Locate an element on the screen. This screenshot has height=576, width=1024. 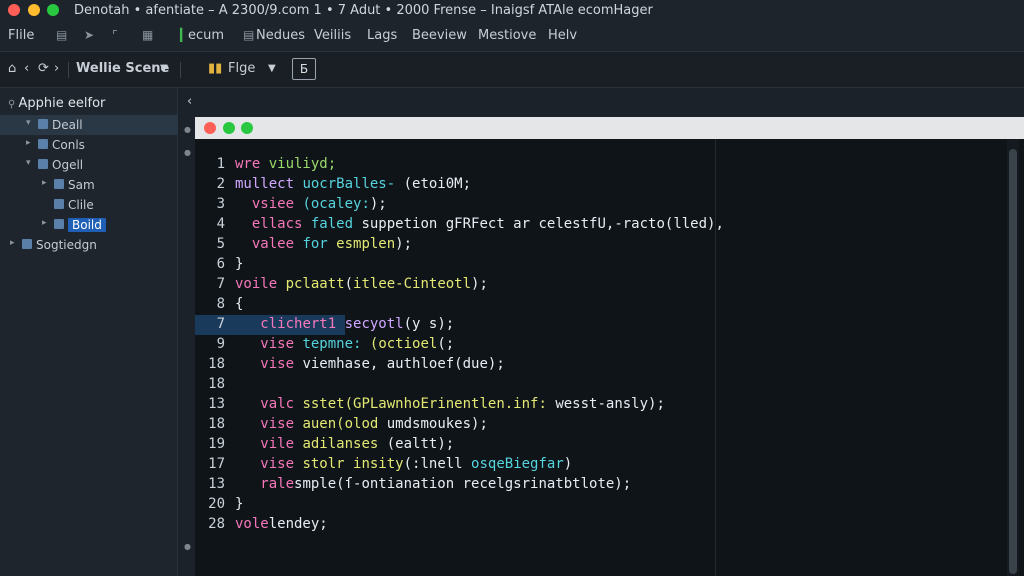
sidebar-tree-item: ▾ Deall is located at coordinates (89, 125).